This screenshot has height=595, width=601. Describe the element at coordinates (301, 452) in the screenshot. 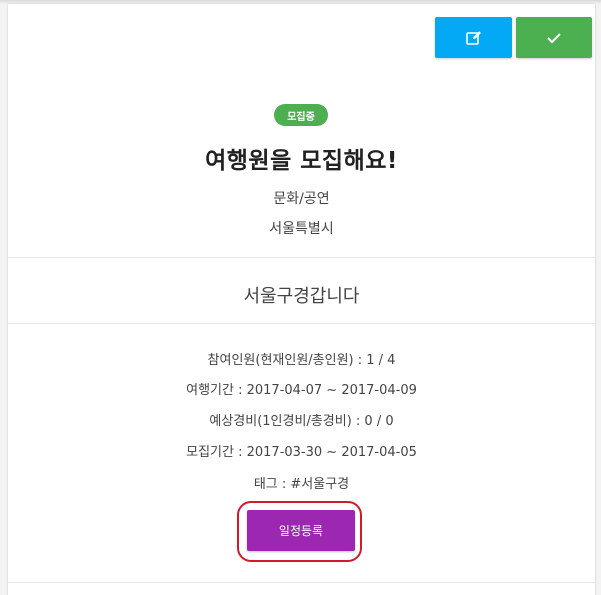

I see `recruit-period-info: 모집기간 : 2017-03-30 ~ 2017-04-05` at that location.